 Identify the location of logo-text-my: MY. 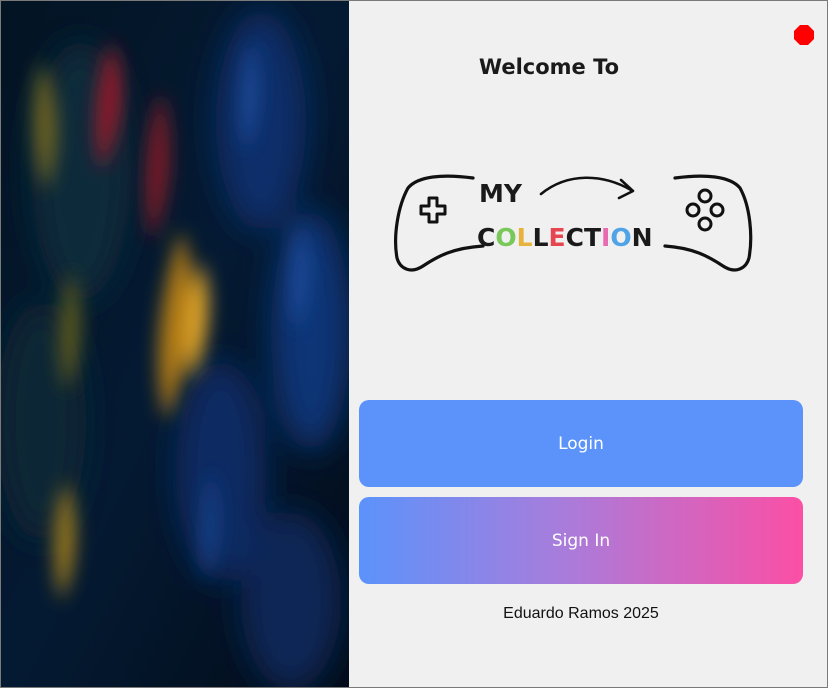
(501, 193).